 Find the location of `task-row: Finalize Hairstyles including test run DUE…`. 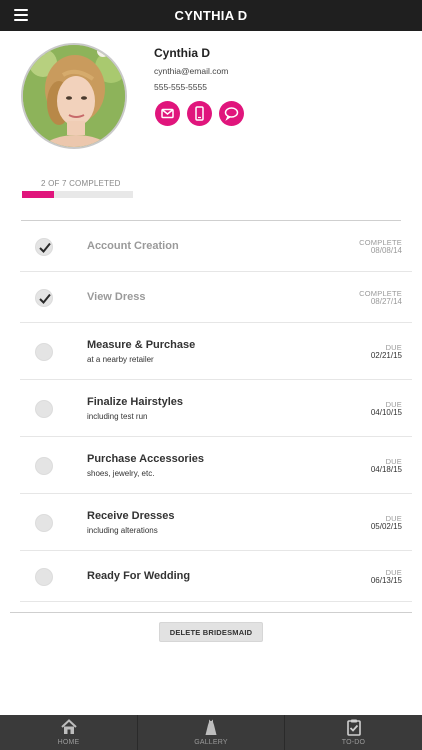

task-row: Finalize Hairstyles including test run DUE… is located at coordinates (216, 408).